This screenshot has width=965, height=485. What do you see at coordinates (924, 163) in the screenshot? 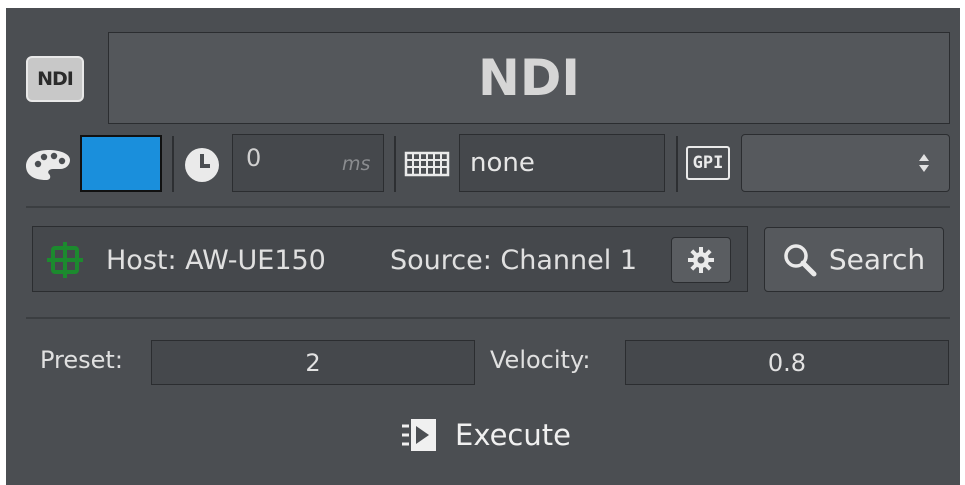
I see `select-arrows-icon` at bounding box center [924, 163].